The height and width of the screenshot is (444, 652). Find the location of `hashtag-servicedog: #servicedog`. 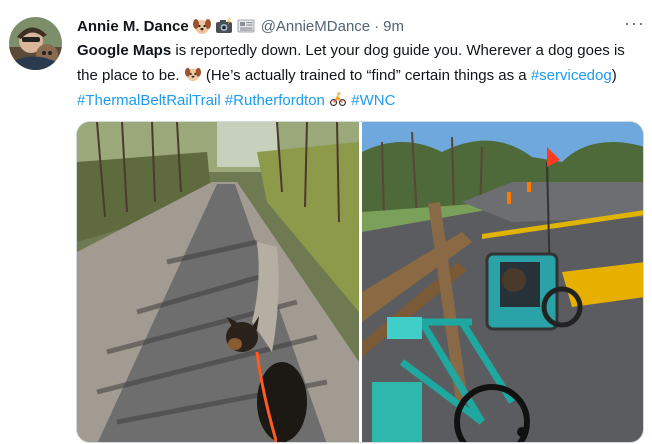

hashtag-servicedog: #servicedog is located at coordinates (571, 75).